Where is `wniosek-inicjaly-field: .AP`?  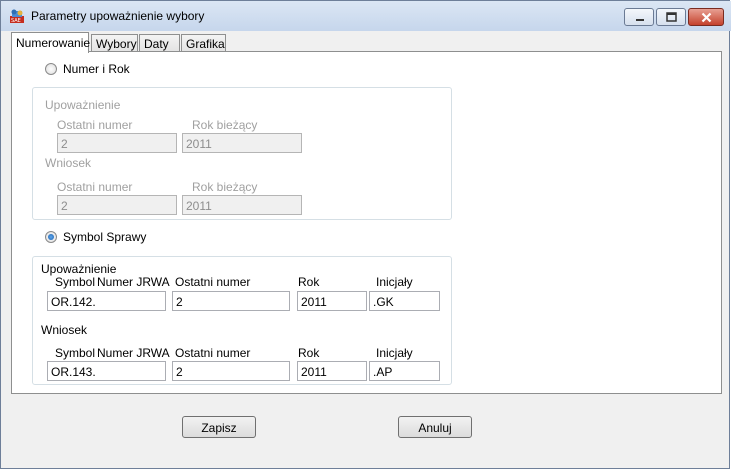
wniosek-inicjaly-field: .AP is located at coordinates (404, 371).